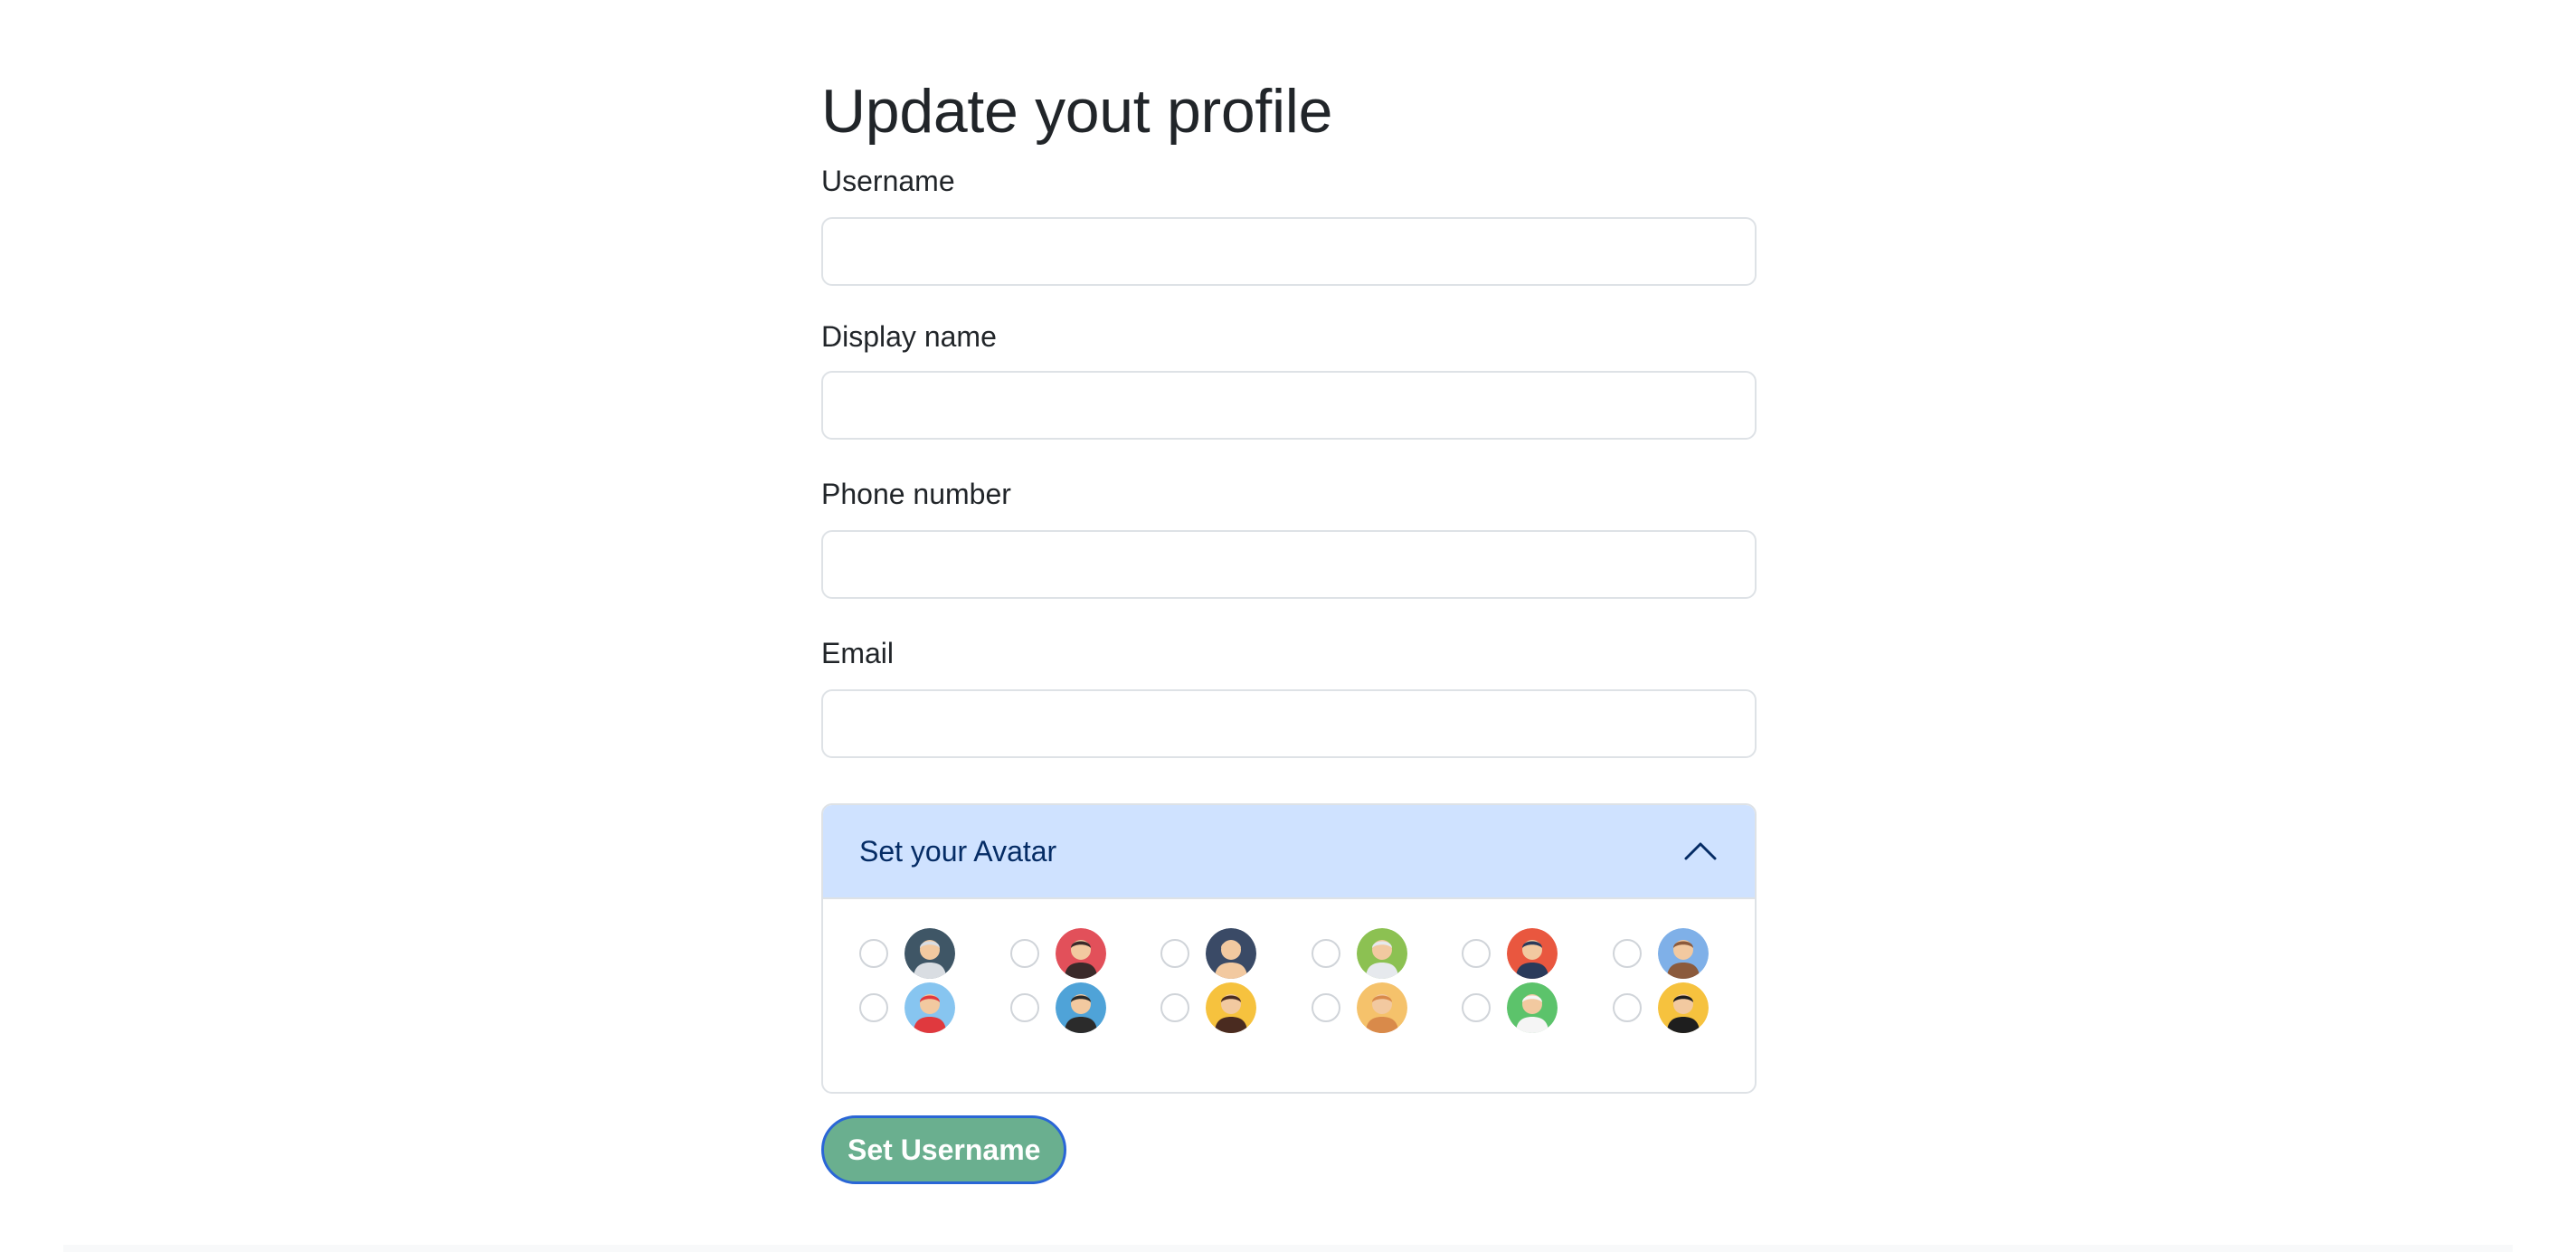 Image resolution: width=2576 pixels, height=1252 pixels. What do you see at coordinates (1289, 405) in the screenshot?
I see `display-name-input` at bounding box center [1289, 405].